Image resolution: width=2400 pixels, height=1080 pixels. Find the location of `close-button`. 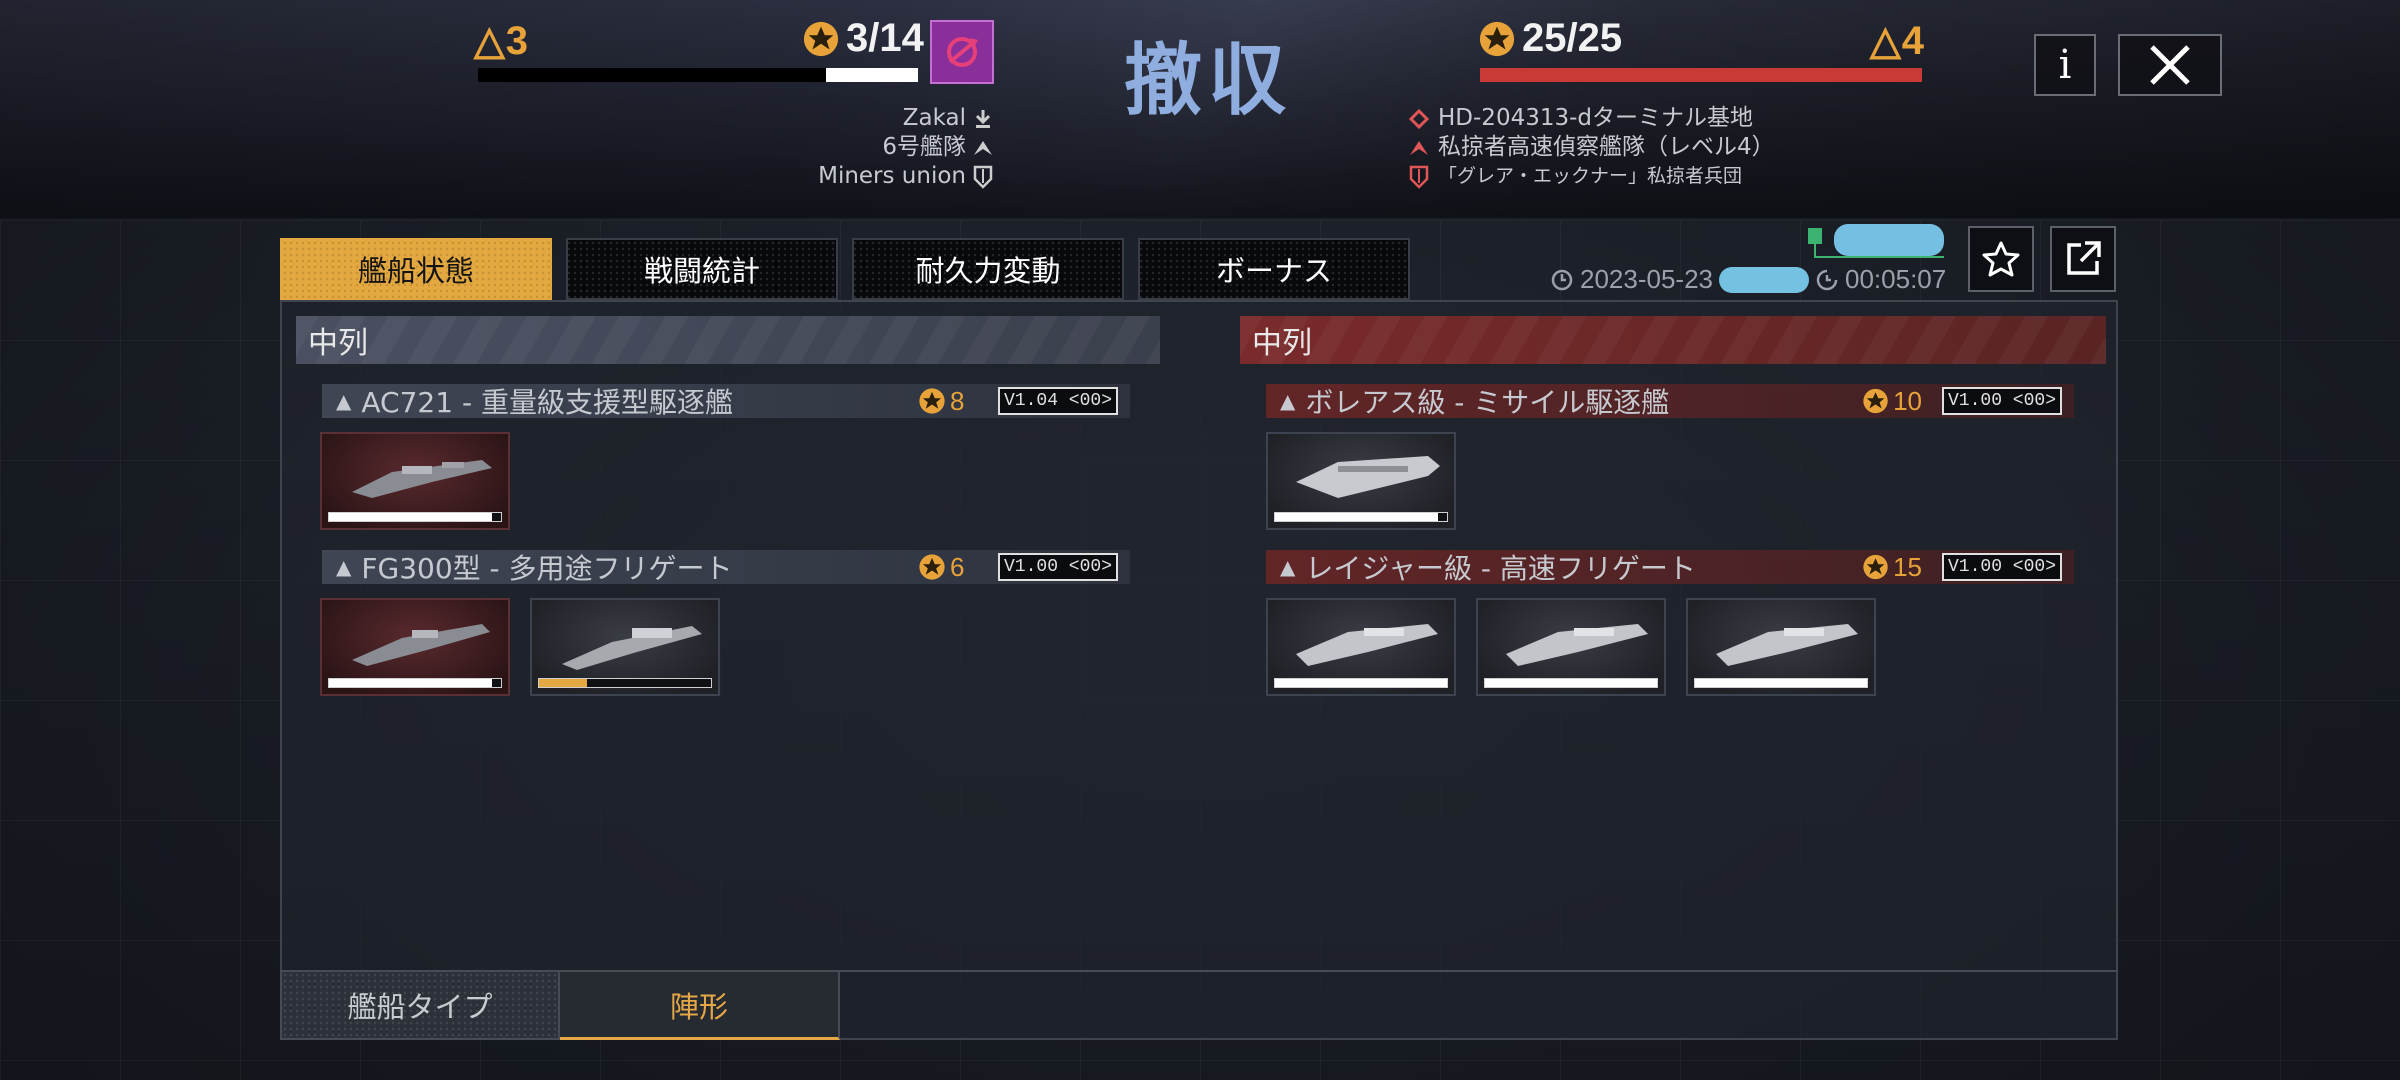

close-button is located at coordinates (2170, 65).